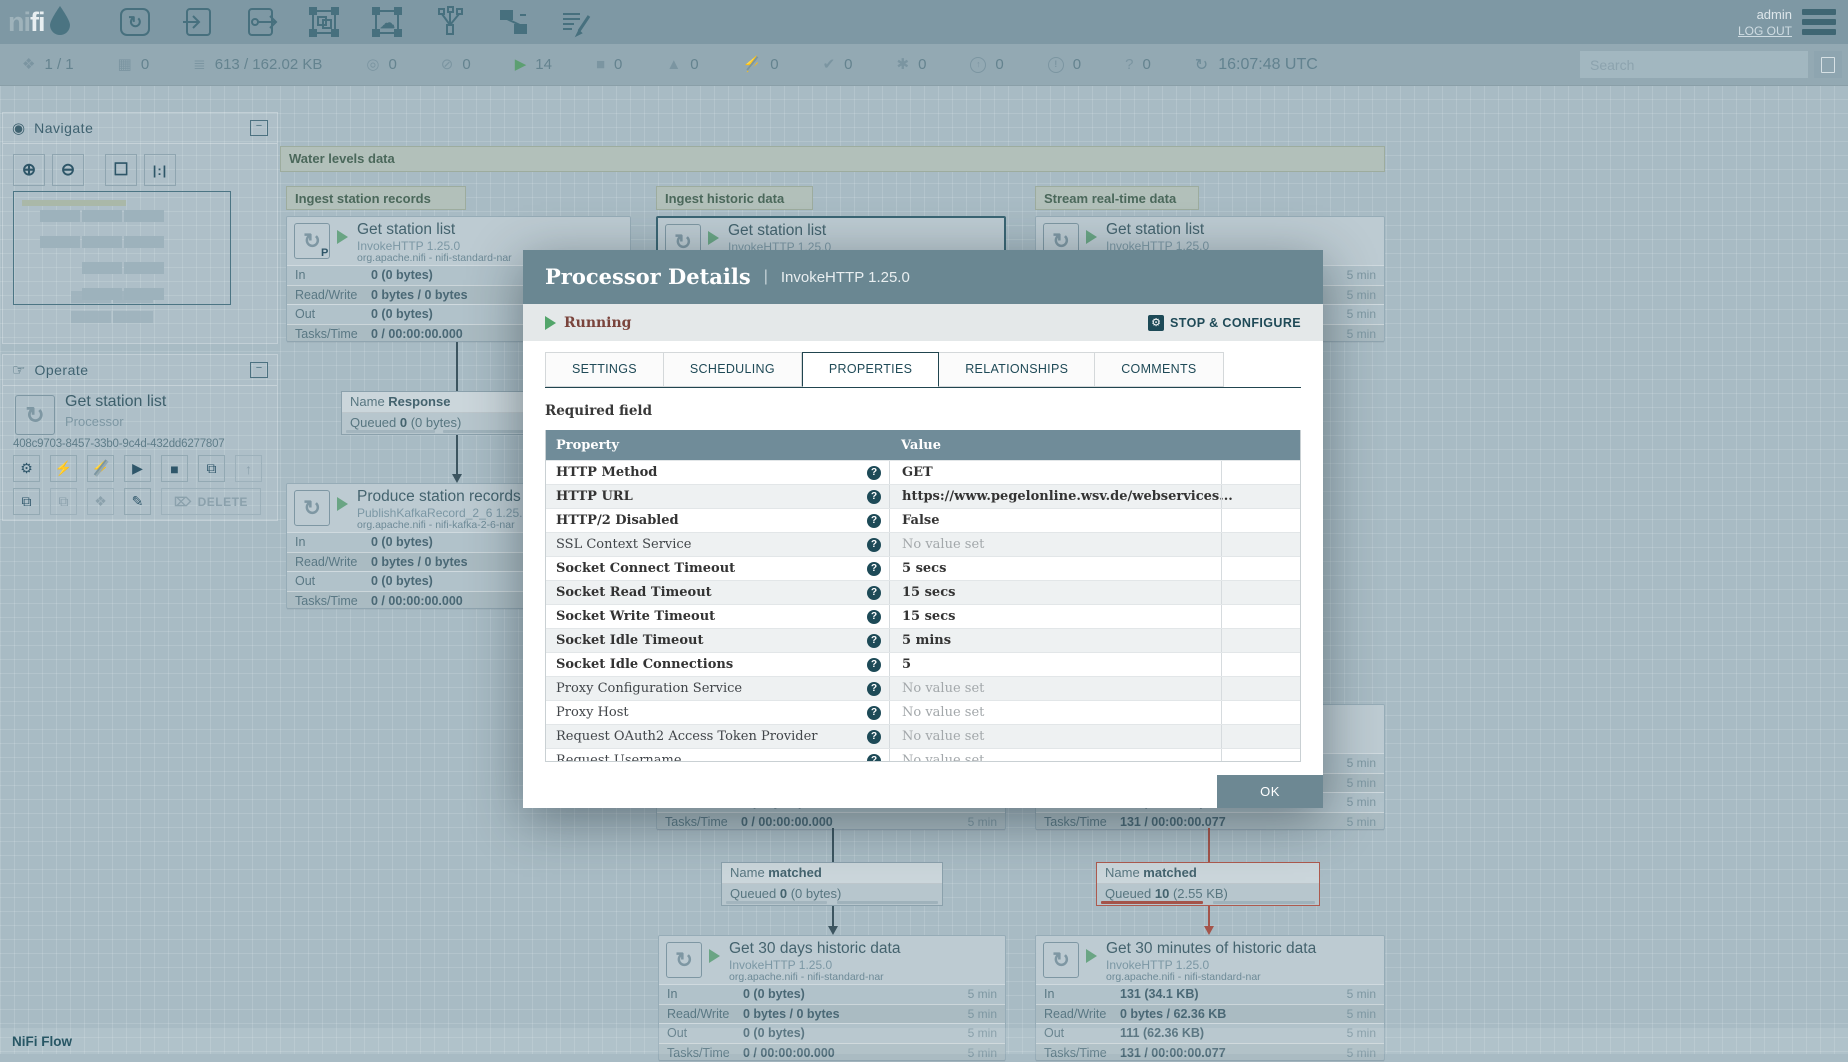  What do you see at coordinates (1117, 198) in the screenshot?
I see `flow-label: Stream real-time data` at bounding box center [1117, 198].